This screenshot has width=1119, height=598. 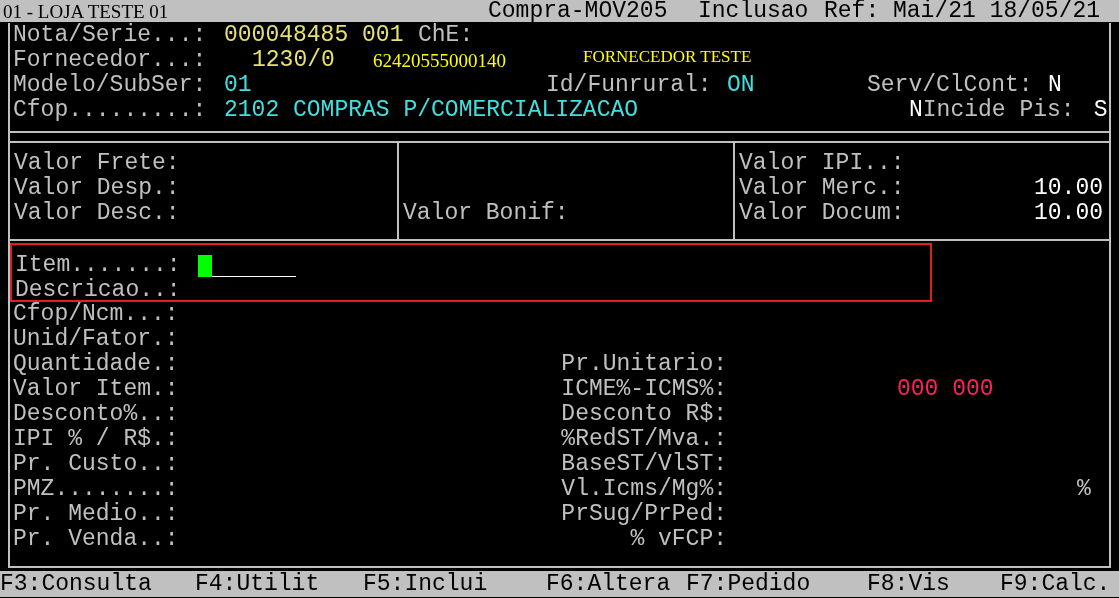 I want to click on field-label: Valor Desp.:, so click(x=97, y=188).